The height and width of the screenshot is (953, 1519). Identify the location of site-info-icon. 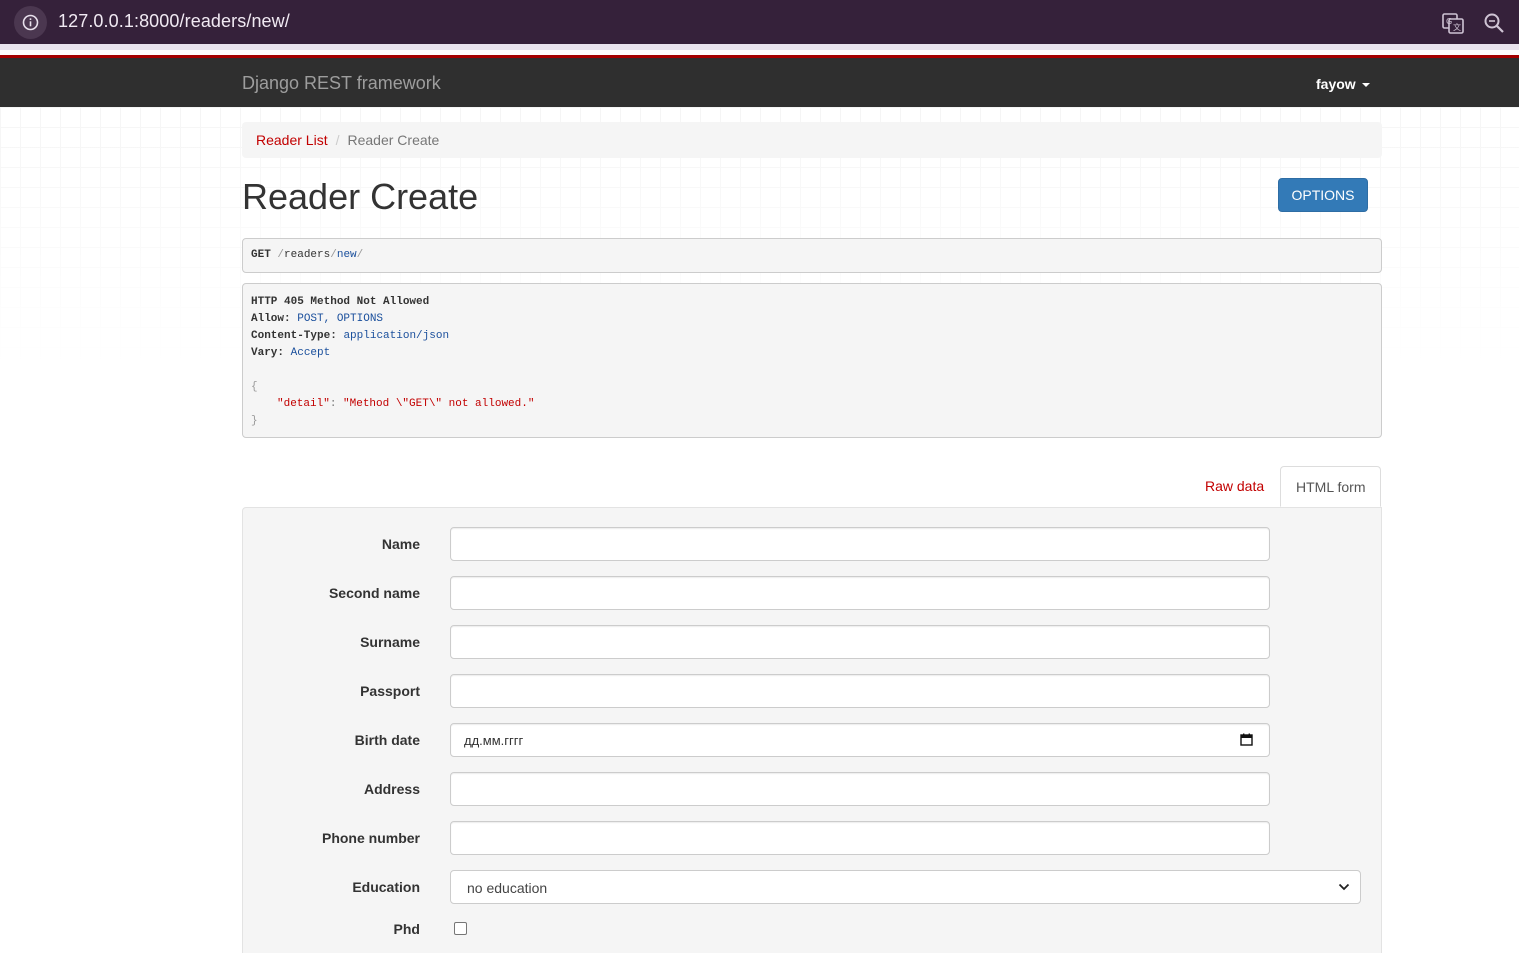
(30, 22).